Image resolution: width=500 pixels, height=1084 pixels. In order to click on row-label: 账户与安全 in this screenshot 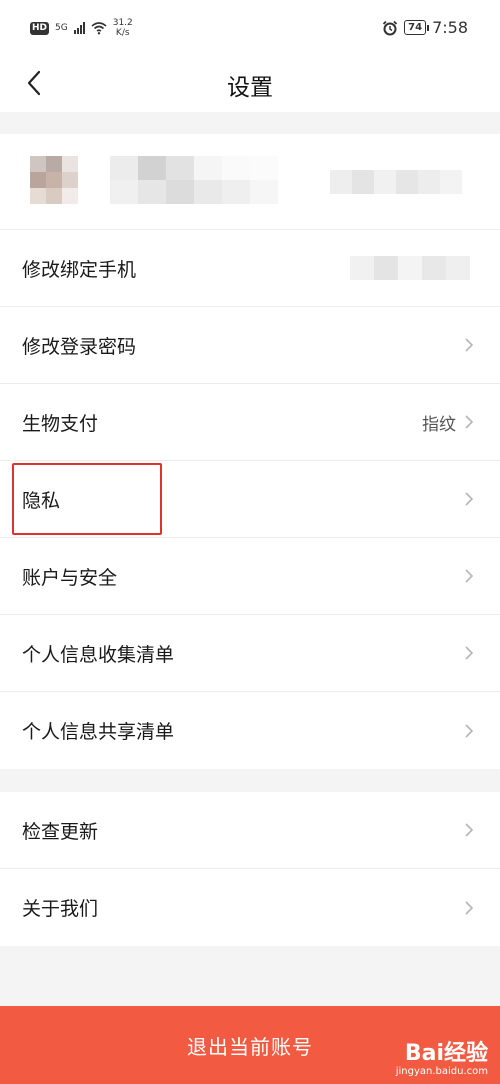, I will do `click(70, 577)`.